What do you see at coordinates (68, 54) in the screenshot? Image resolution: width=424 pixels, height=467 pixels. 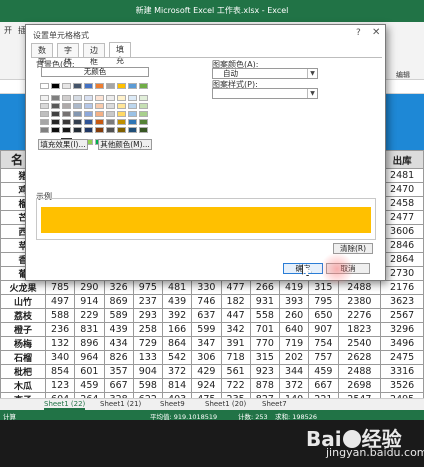 I see `tab-font: 字体` at bounding box center [68, 54].